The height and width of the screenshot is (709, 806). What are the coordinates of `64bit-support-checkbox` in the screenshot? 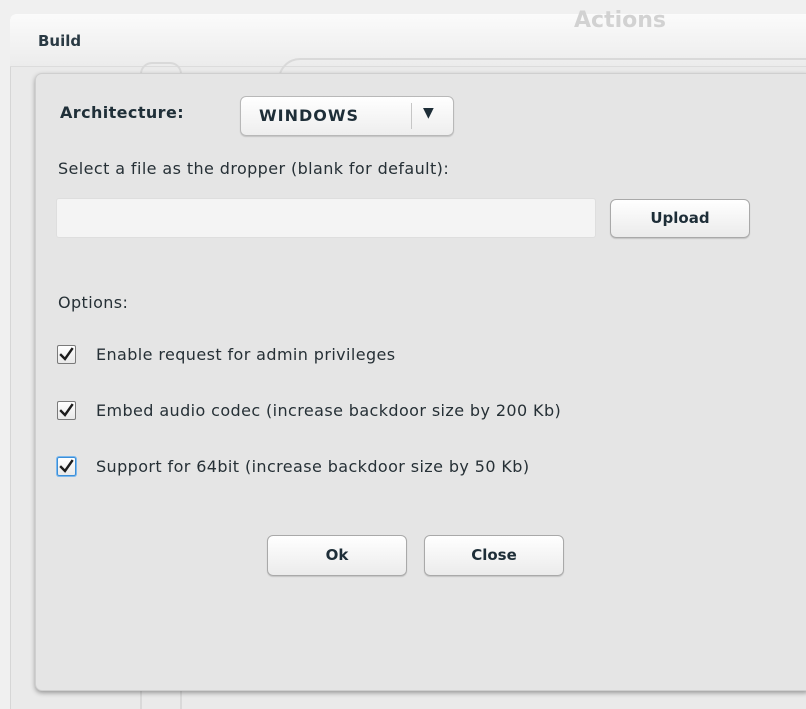 It's located at (66, 466).